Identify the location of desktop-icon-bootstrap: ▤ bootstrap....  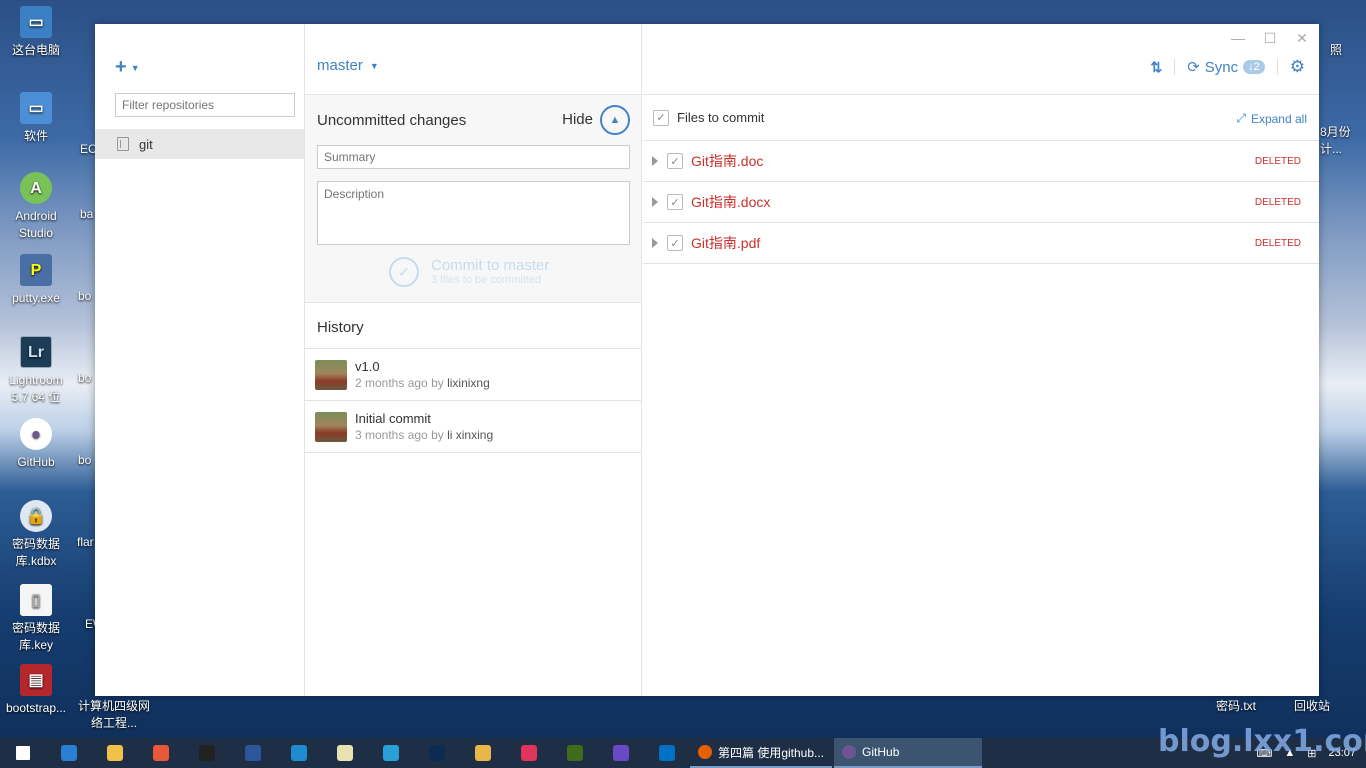
(36, 690).